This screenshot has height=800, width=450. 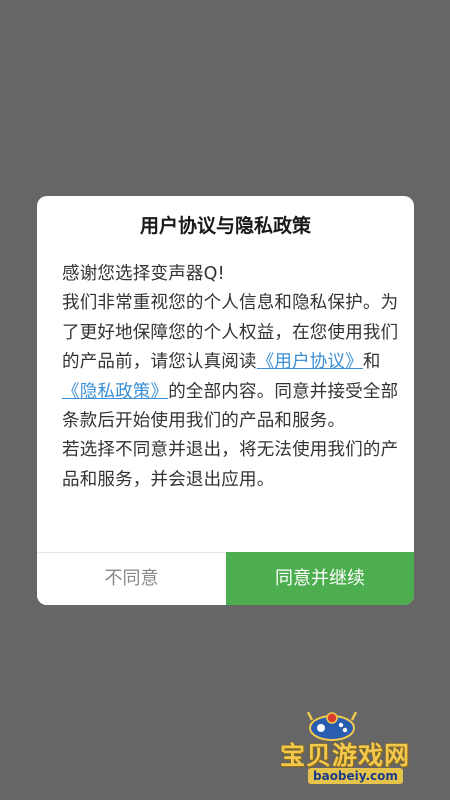 What do you see at coordinates (143, 274) in the screenshot?
I see `greeting-text: 感谢您选择变声器Q!` at bounding box center [143, 274].